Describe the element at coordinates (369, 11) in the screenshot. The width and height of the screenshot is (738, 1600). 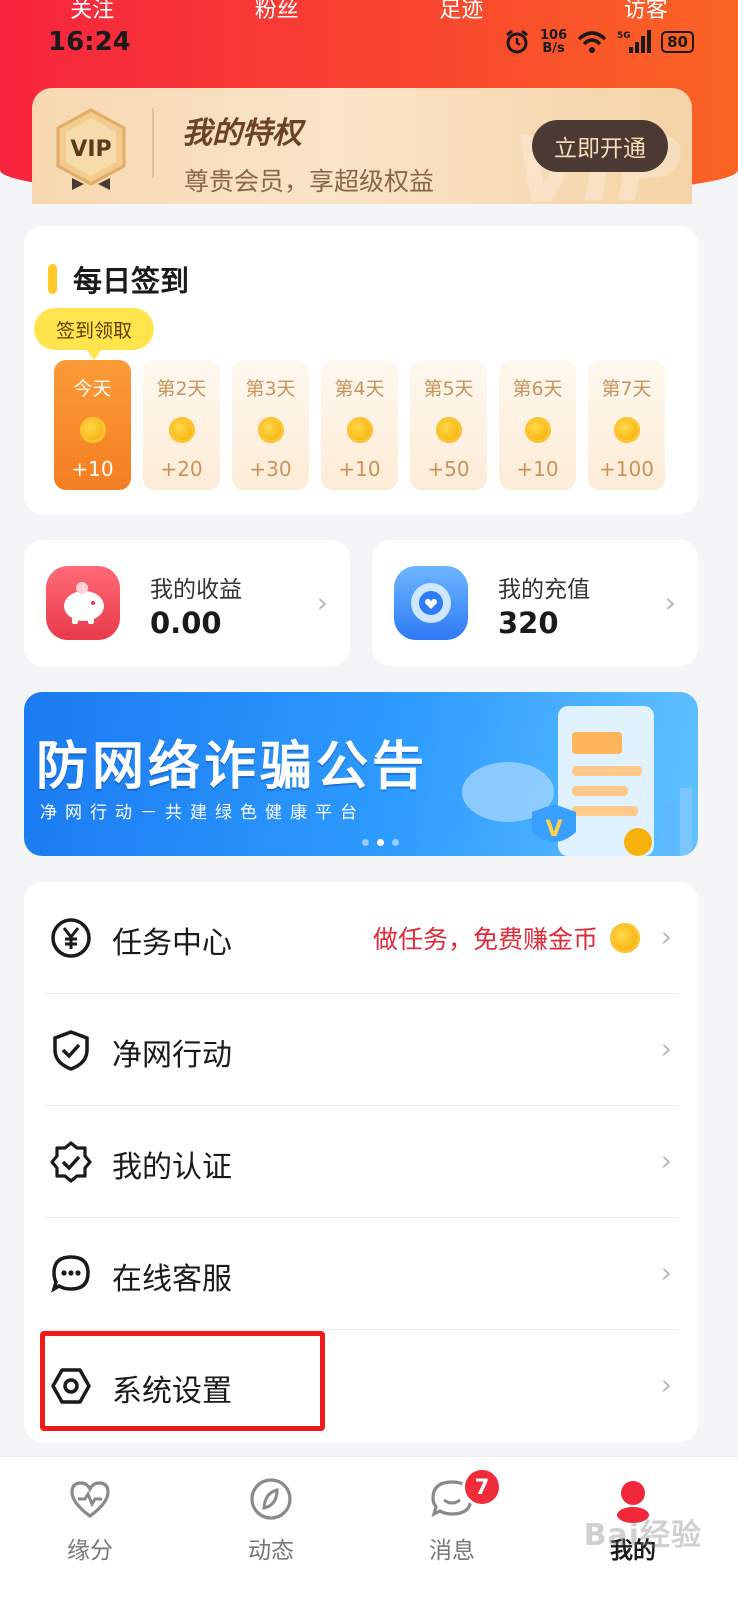
I see `profile-stats-row: 关注 粉丝 足迹 访客` at that location.